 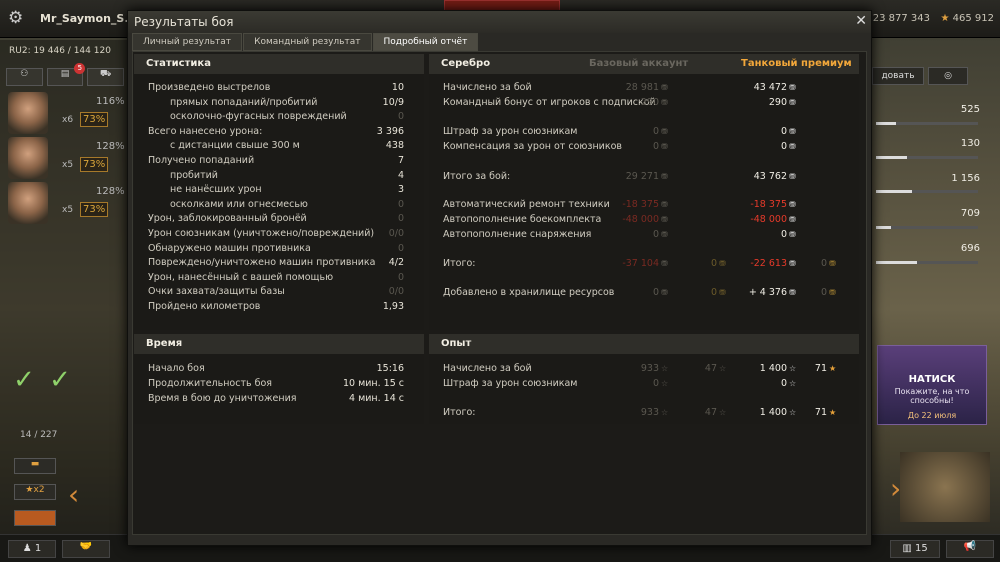 I want to click on stat-row: Пройдено километров 1,93, so click(x=279, y=307).